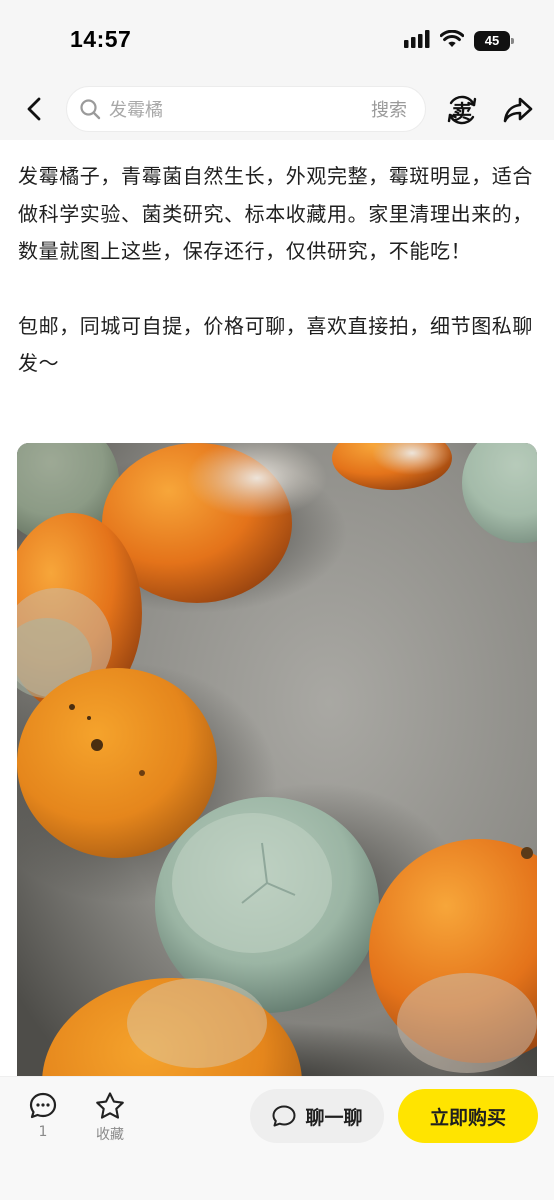 The width and height of the screenshot is (554, 1200). I want to click on comment-button: 1, so click(43, 1115).